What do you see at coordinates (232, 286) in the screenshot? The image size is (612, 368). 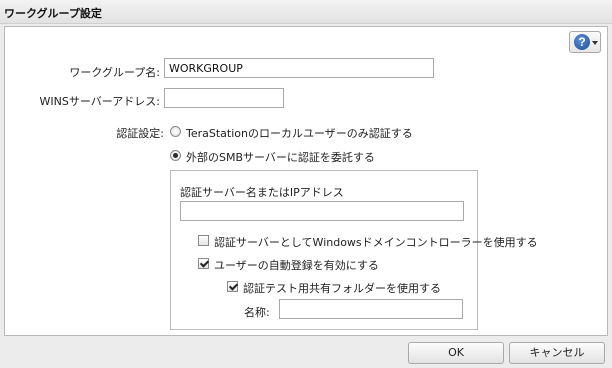 I see `test-share-checkbox` at bounding box center [232, 286].